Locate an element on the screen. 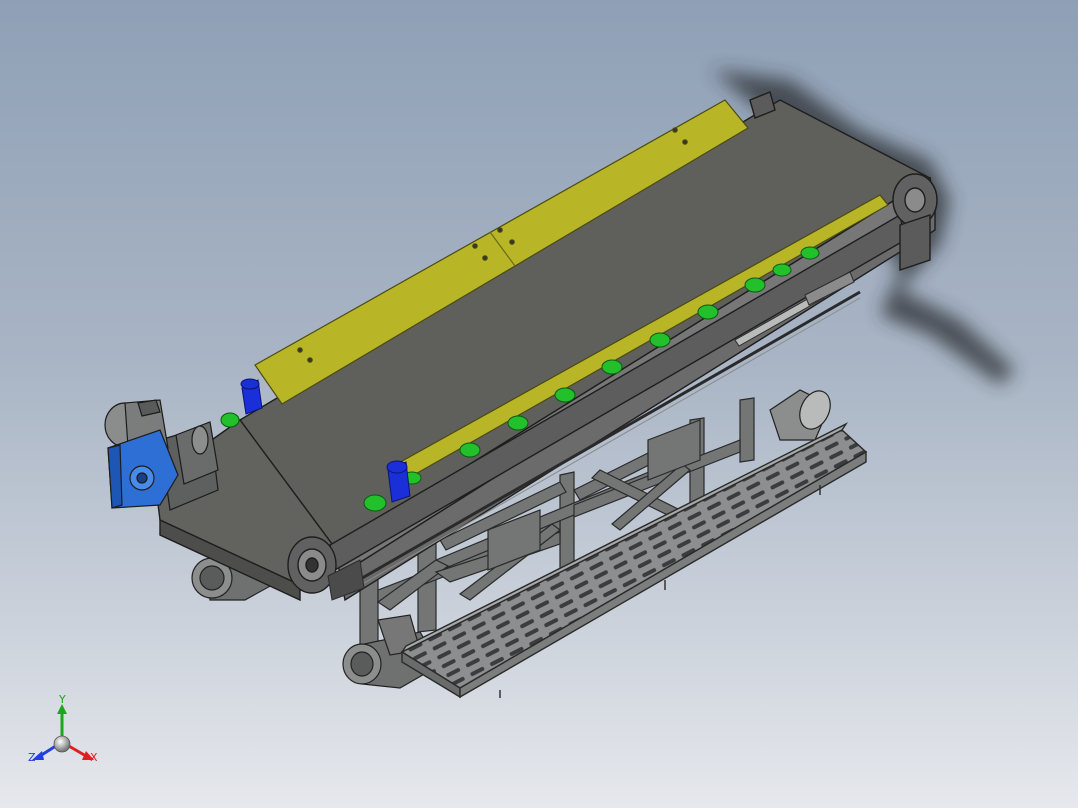  triad-x-label: X is located at coordinates (94, 757).